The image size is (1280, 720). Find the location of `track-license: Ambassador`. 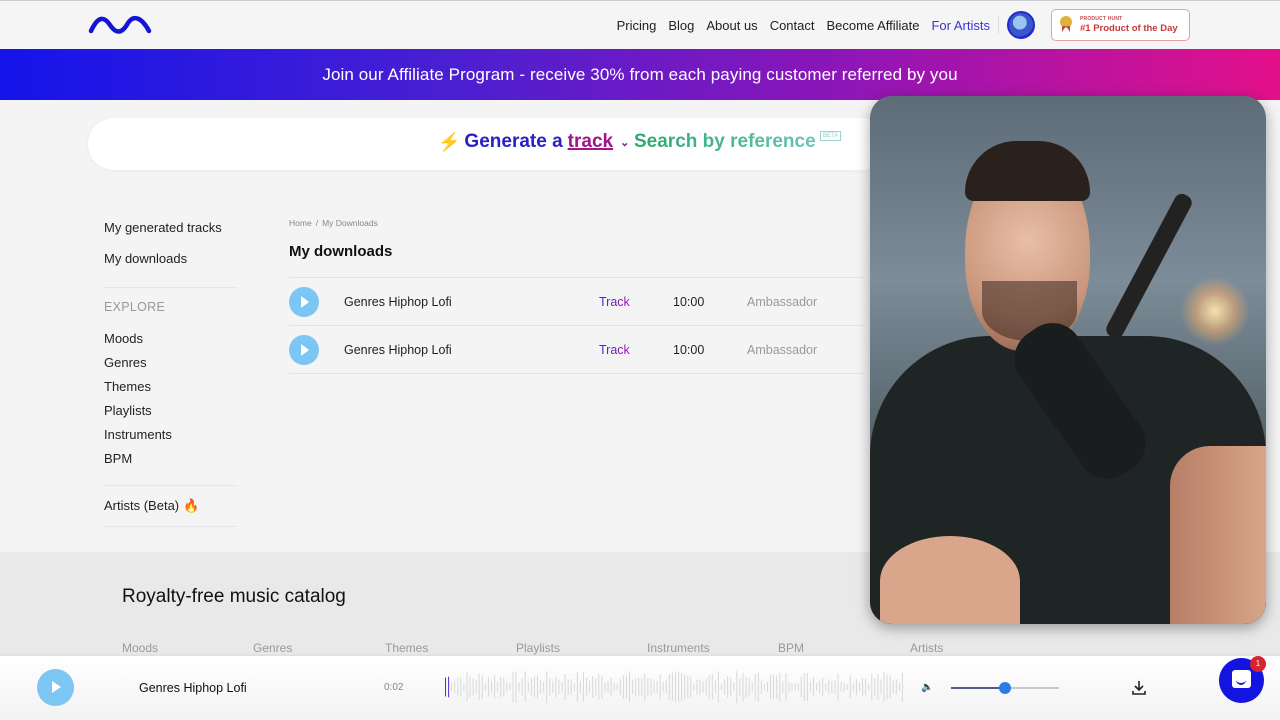

track-license: Ambassador is located at coordinates (782, 350).